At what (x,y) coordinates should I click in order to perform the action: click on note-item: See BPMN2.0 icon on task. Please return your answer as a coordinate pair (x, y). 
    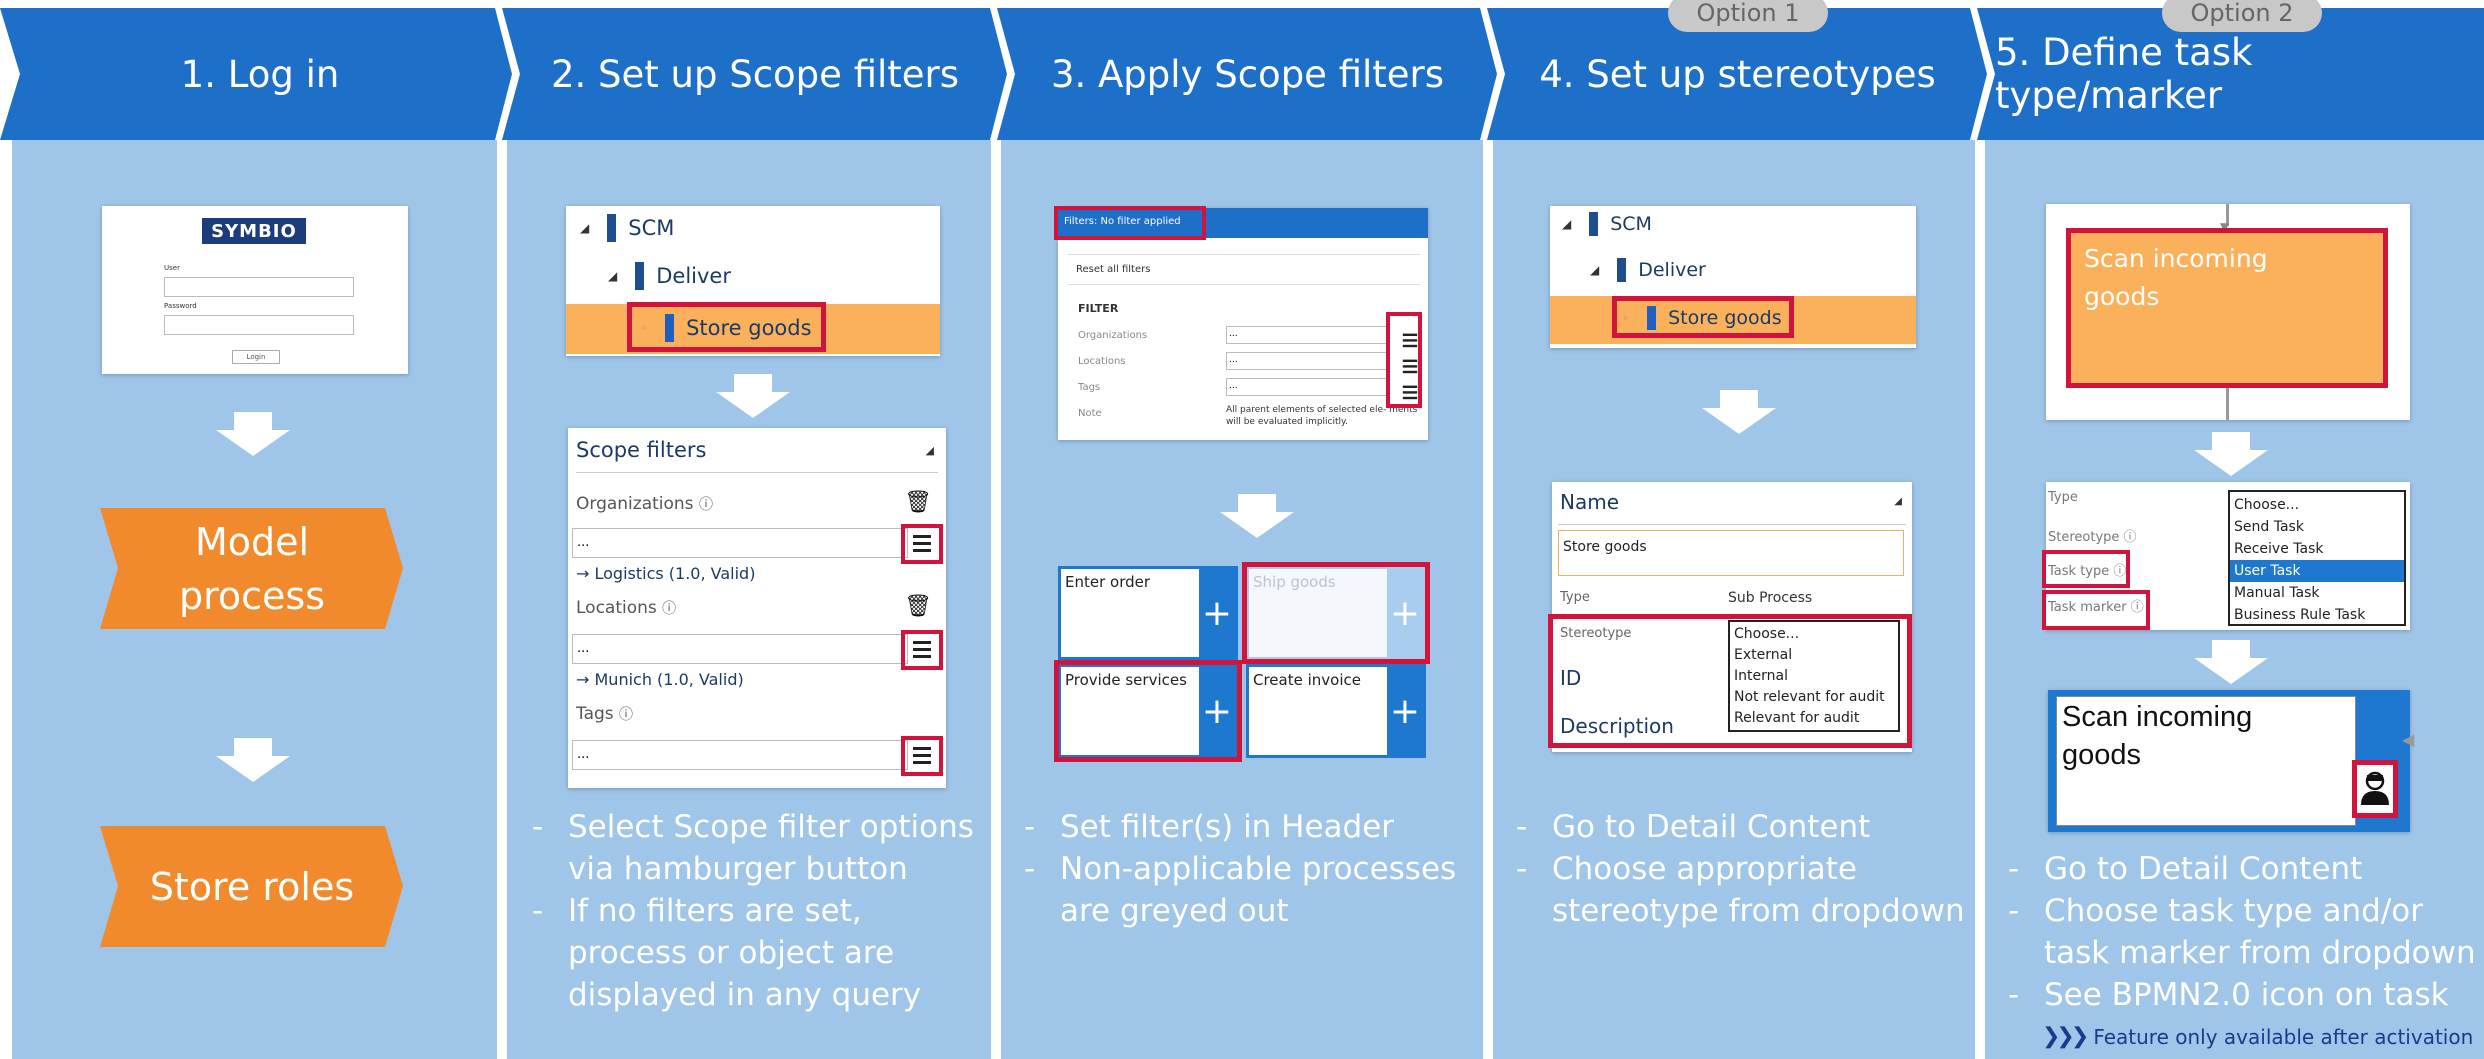
    Looking at the image, I should click on (2243, 995).